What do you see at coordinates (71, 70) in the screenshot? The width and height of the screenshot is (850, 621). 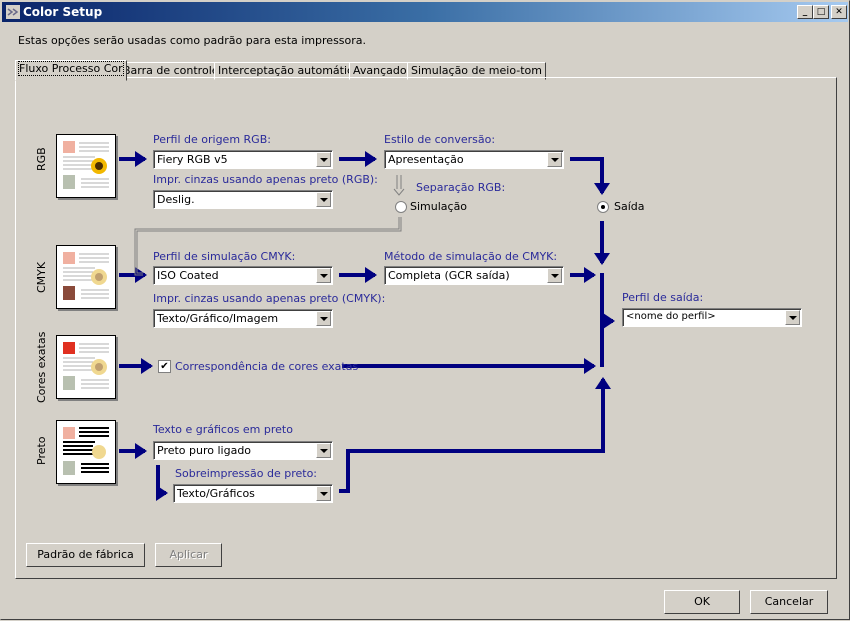 I see `tab-fluxo-processo-cor: Fluxo Processo Cor` at bounding box center [71, 70].